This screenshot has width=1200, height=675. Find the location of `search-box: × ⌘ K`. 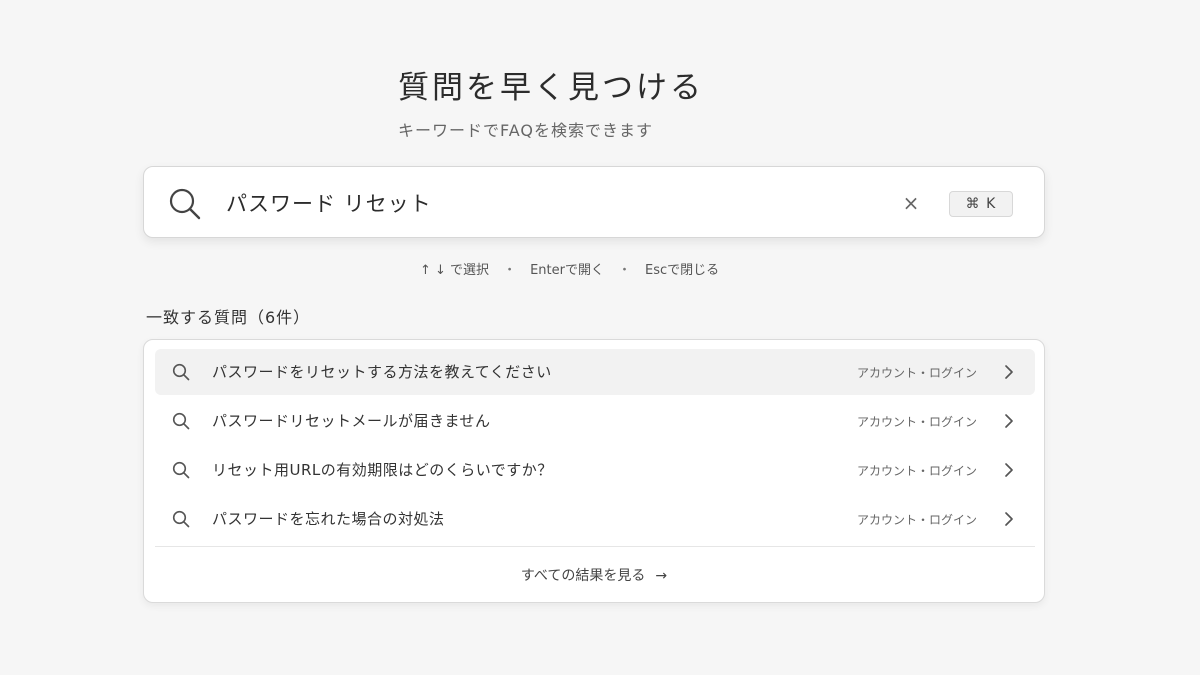

search-box: × ⌘ K is located at coordinates (594, 202).